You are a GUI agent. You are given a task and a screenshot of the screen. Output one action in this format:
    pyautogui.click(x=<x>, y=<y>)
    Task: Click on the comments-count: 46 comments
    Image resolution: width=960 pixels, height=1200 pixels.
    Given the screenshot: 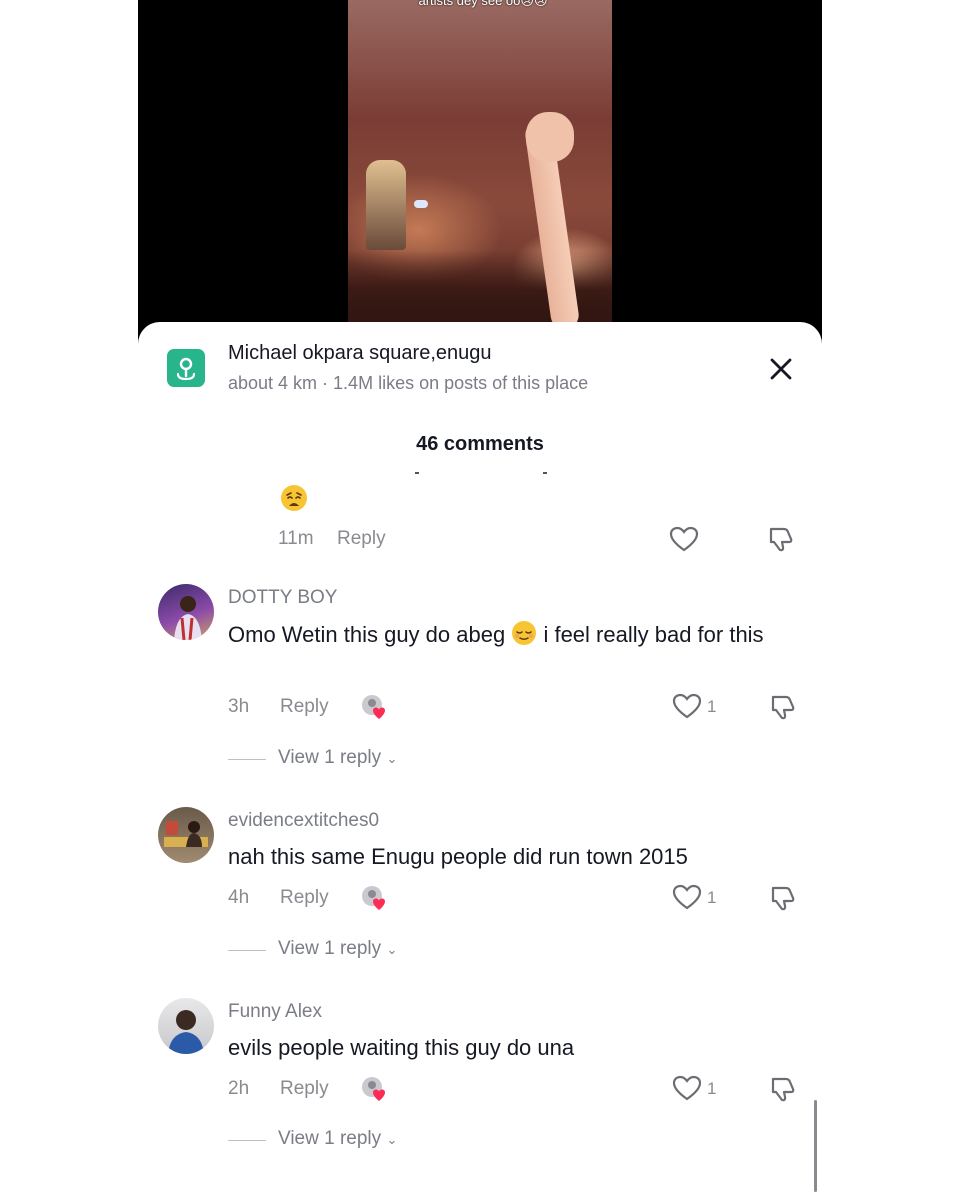 What is the action you would take?
    pyautogui.click(x=480, y=444)
    